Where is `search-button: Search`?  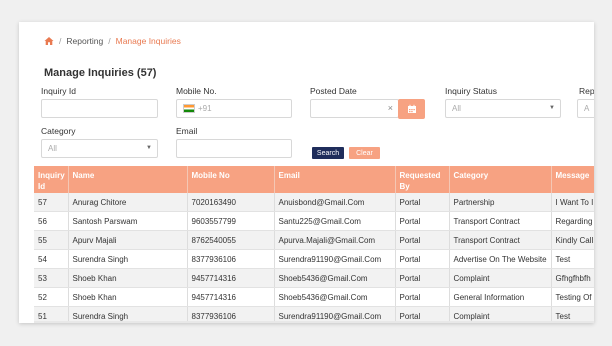
search-button: Search is located at coordinates (328, 153).